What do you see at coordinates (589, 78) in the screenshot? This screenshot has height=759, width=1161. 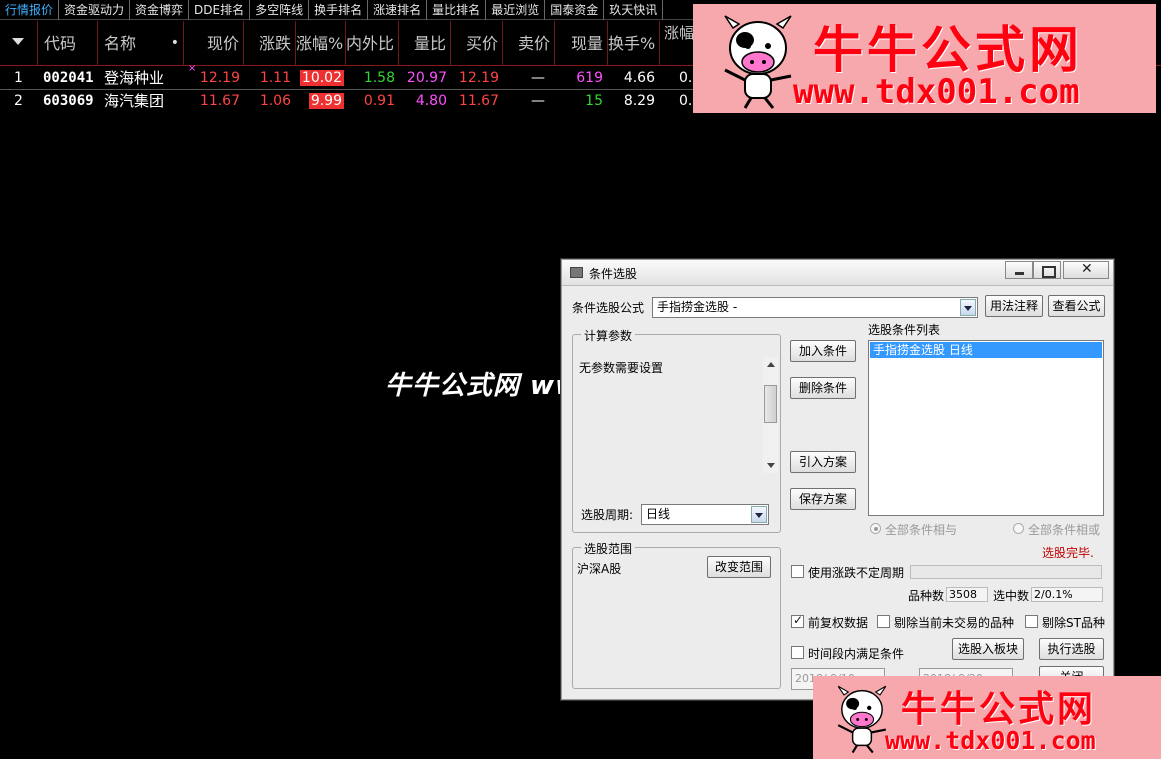 I see `row-vol: 619` at bounding box center [589, 78].